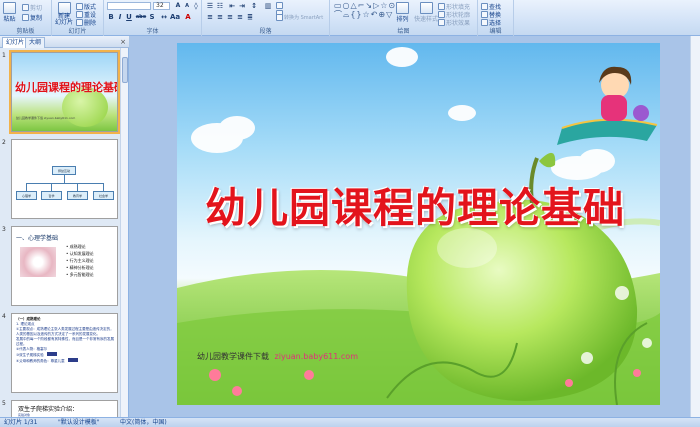 Image resolution: width=700 pixels, height=427 pixels. Describe the element at coordinates (124, 232) in the screenshot. I see `thumbnail-scrollbar` at that location.